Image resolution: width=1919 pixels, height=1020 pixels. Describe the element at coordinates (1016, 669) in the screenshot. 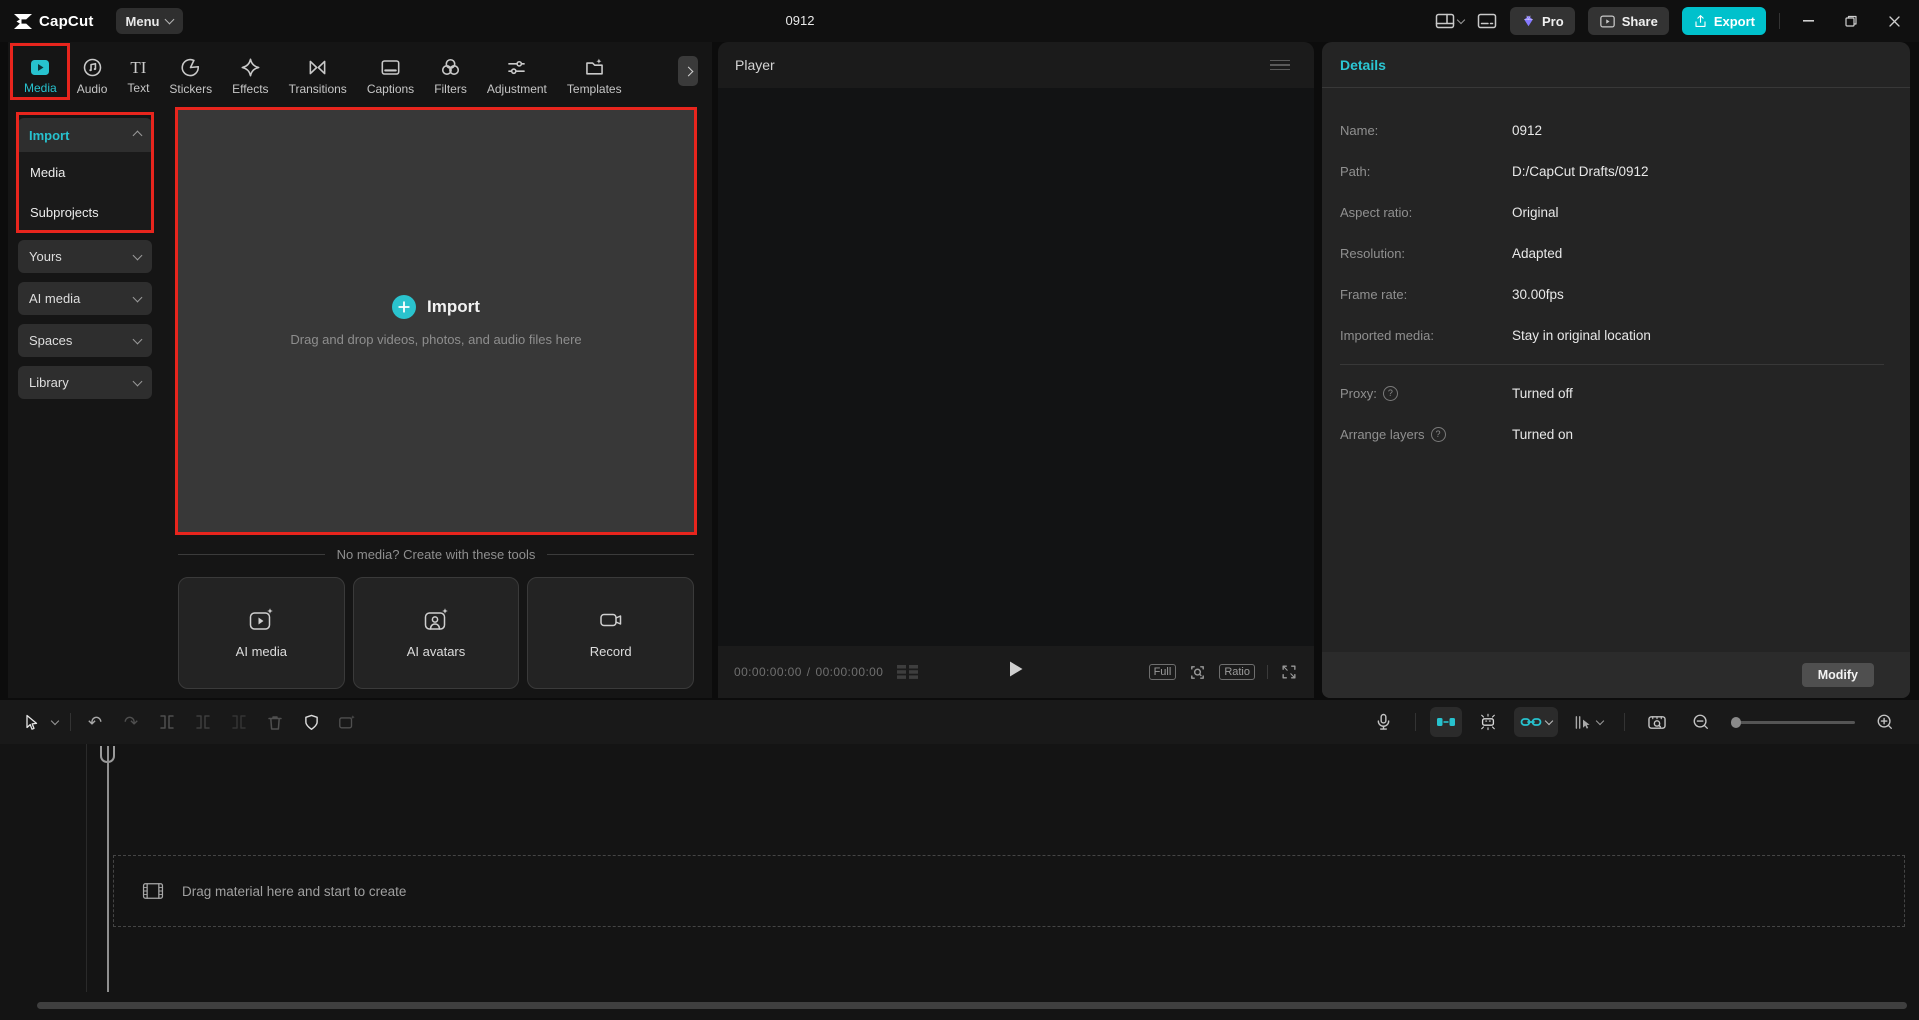

I see `play-button` at that location.